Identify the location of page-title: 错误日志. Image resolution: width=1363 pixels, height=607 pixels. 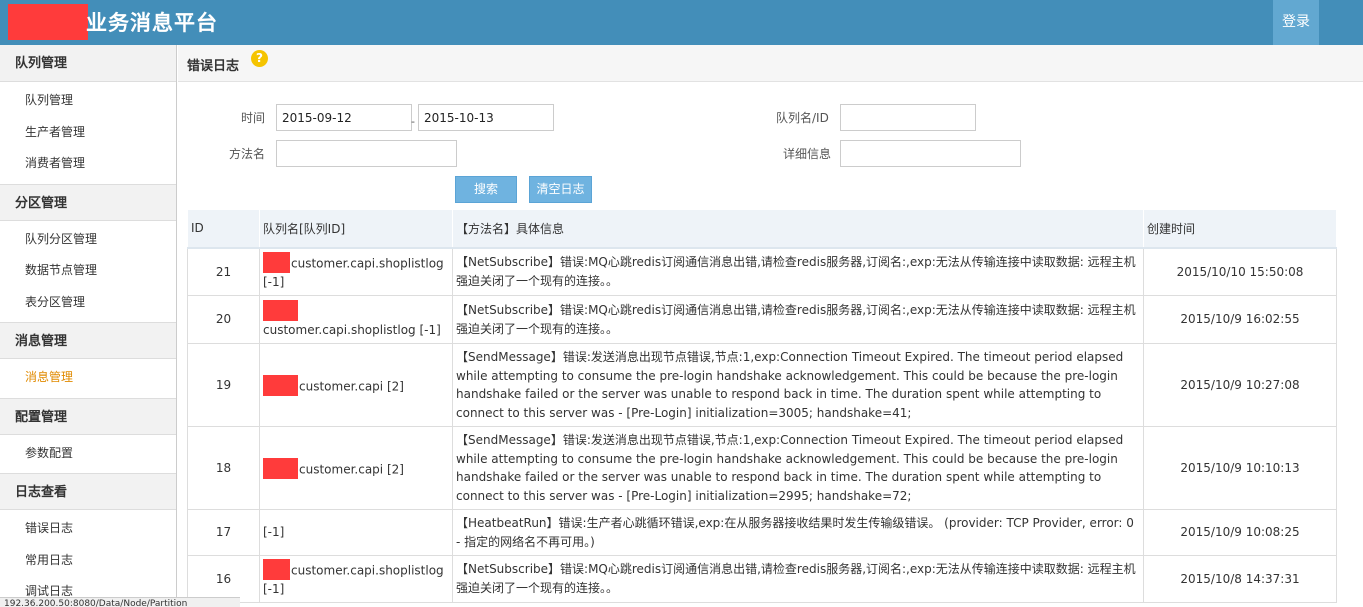
(213, 66).